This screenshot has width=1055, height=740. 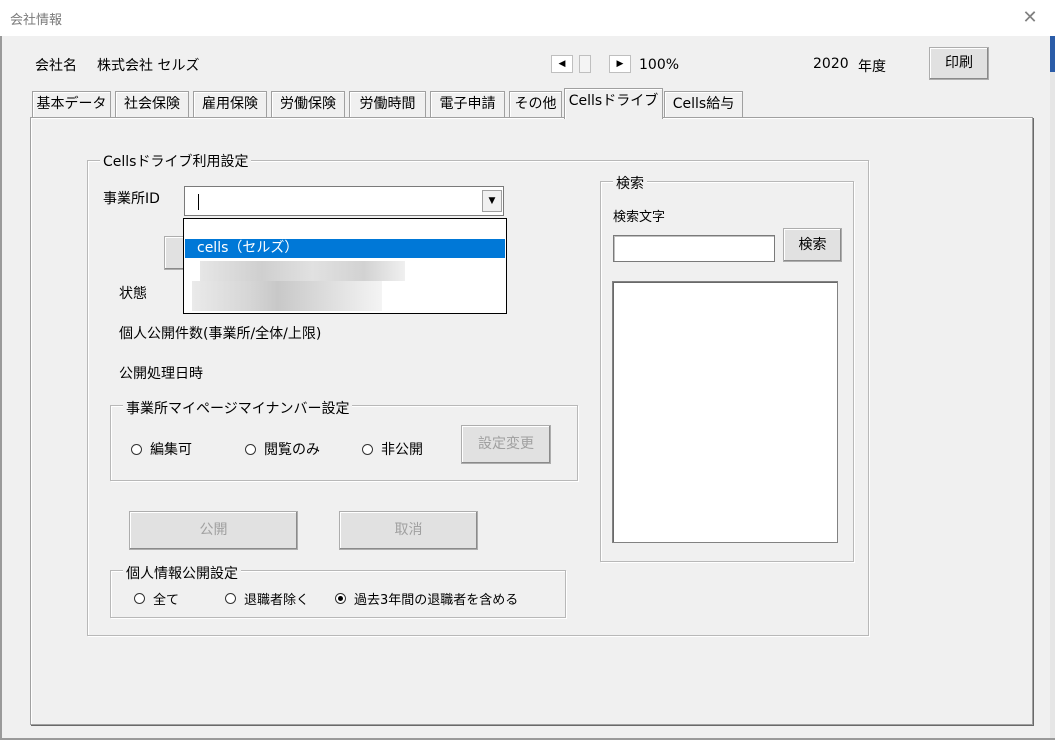 I want to click on company-label: 会社名, so click(x=56, y=66).